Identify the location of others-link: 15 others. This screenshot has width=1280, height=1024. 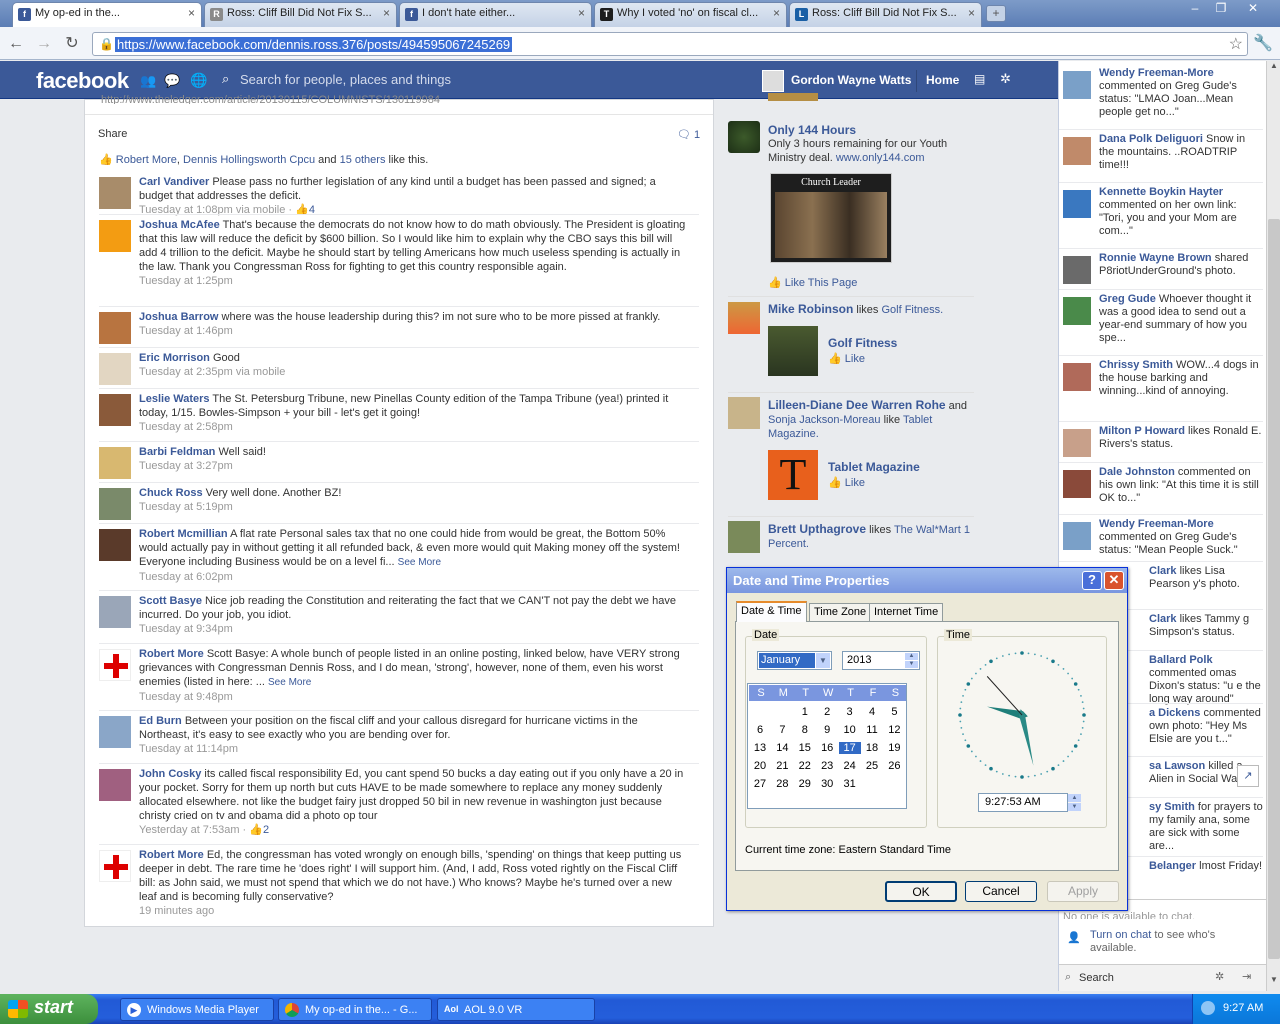
(363, 160).